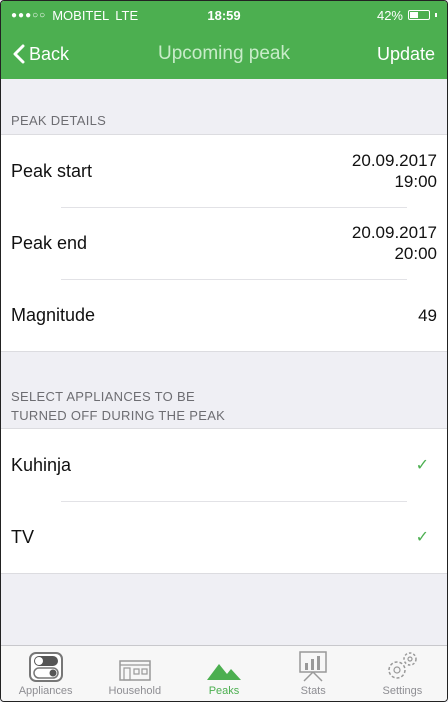 This screenshot has width=448, height=702. I want to click on back-button: Back, so click(41, 54).